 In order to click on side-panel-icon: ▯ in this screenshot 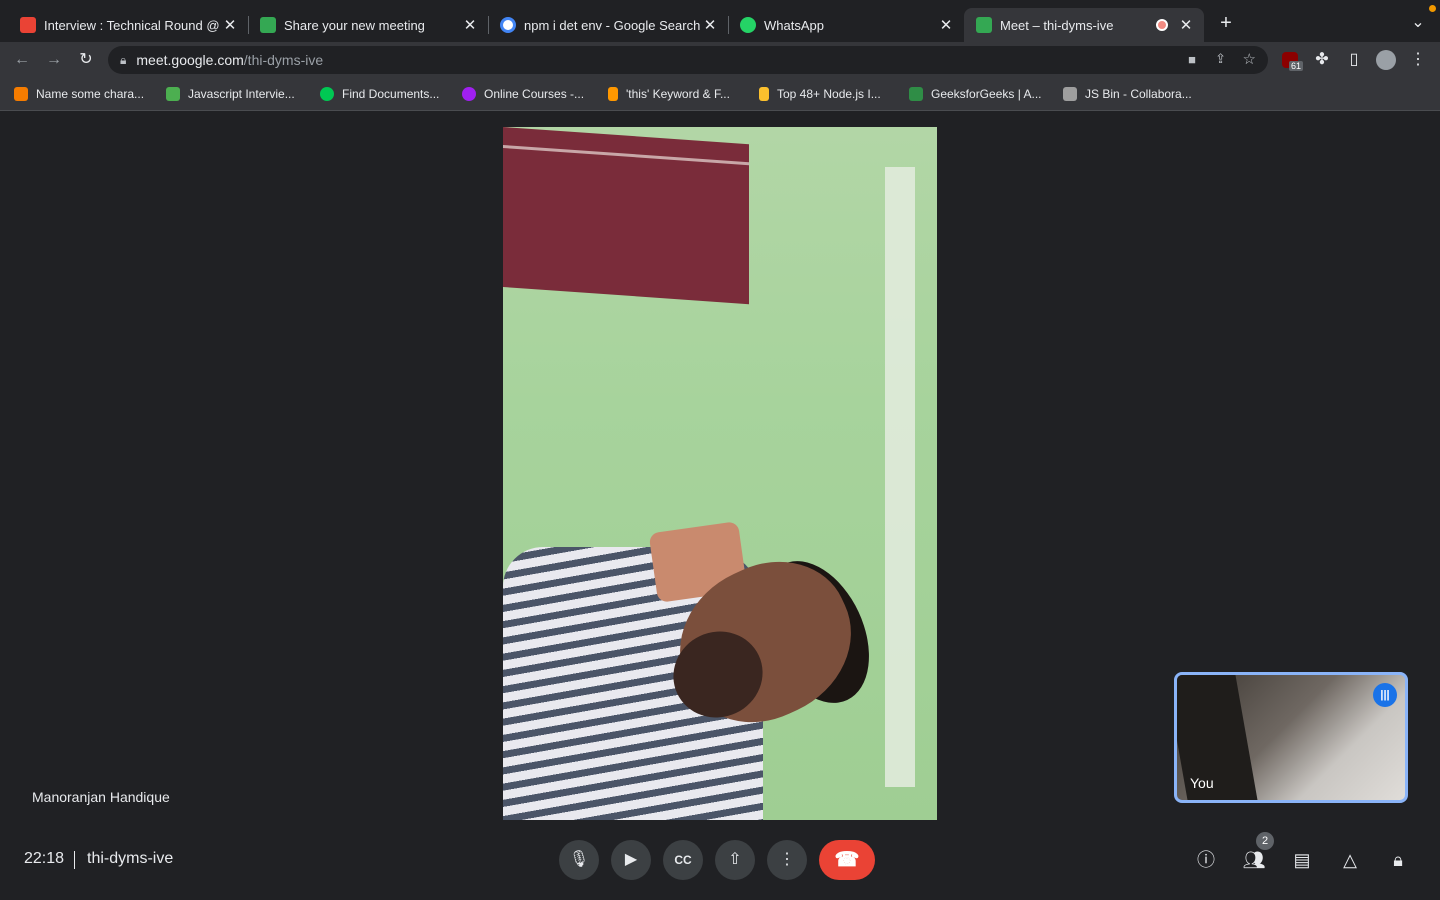, I will do `click(1354, 60)`.